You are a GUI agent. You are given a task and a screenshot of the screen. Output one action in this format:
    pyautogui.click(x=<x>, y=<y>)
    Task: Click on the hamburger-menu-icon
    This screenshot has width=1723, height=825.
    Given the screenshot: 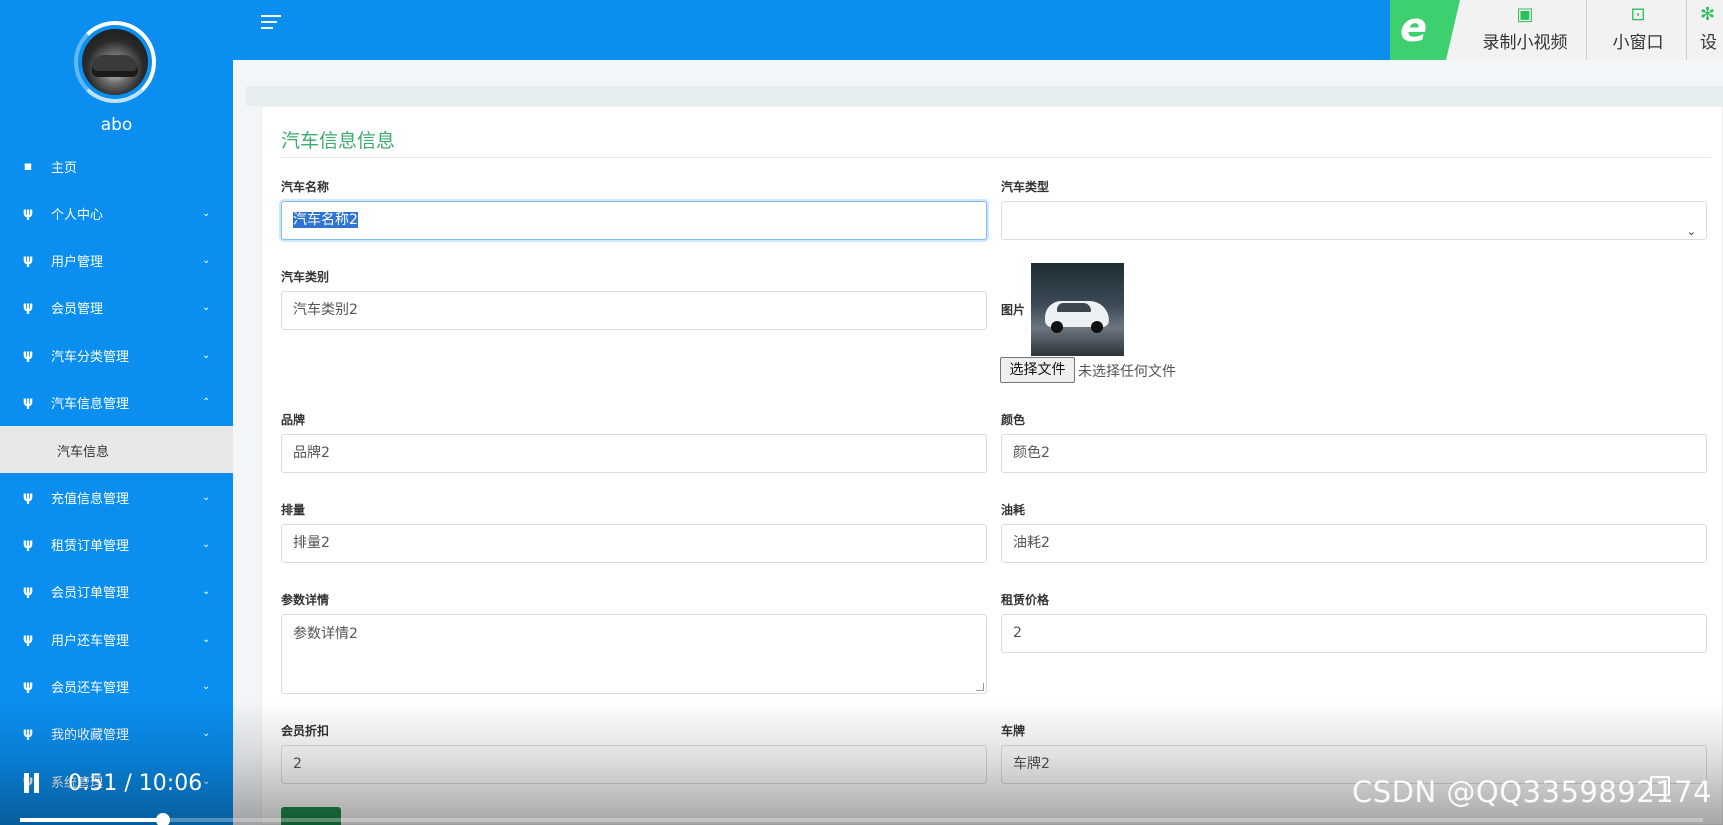 What is the action you would take?
    pyautogui.click(x=271, y=24)
    